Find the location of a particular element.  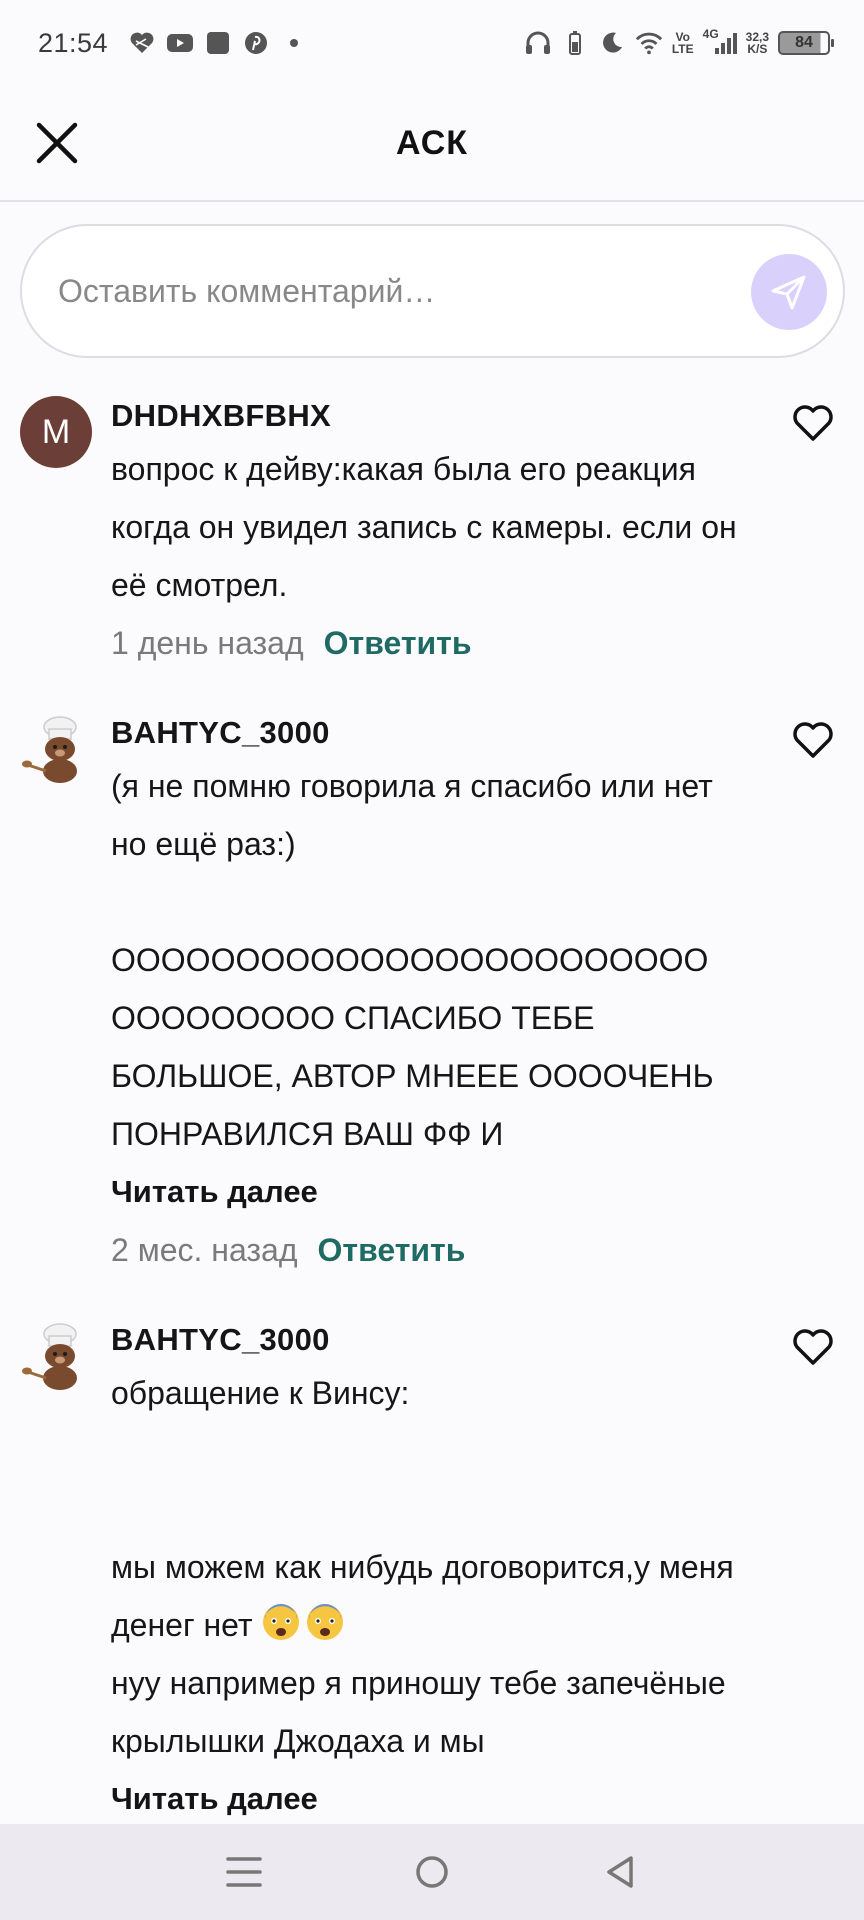

comment-time: 1 день назад is located at coordinates (207, 643).